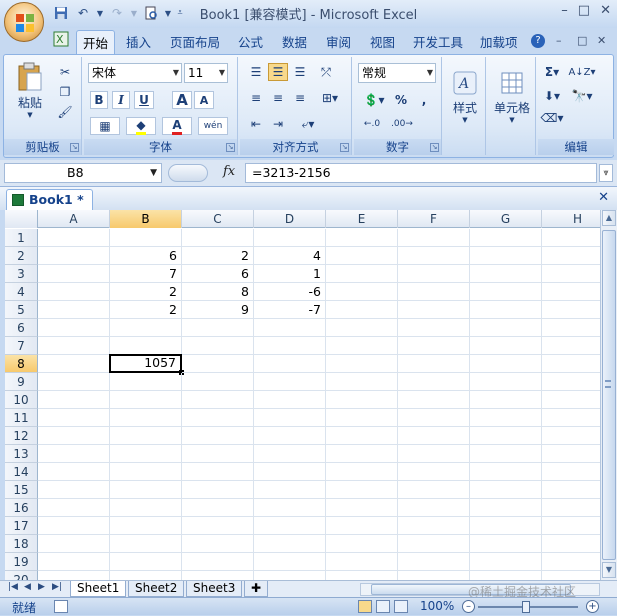 The height and width of the screenshot is (616, 617). I want to click on column-header-f: F, so click(434, 219).